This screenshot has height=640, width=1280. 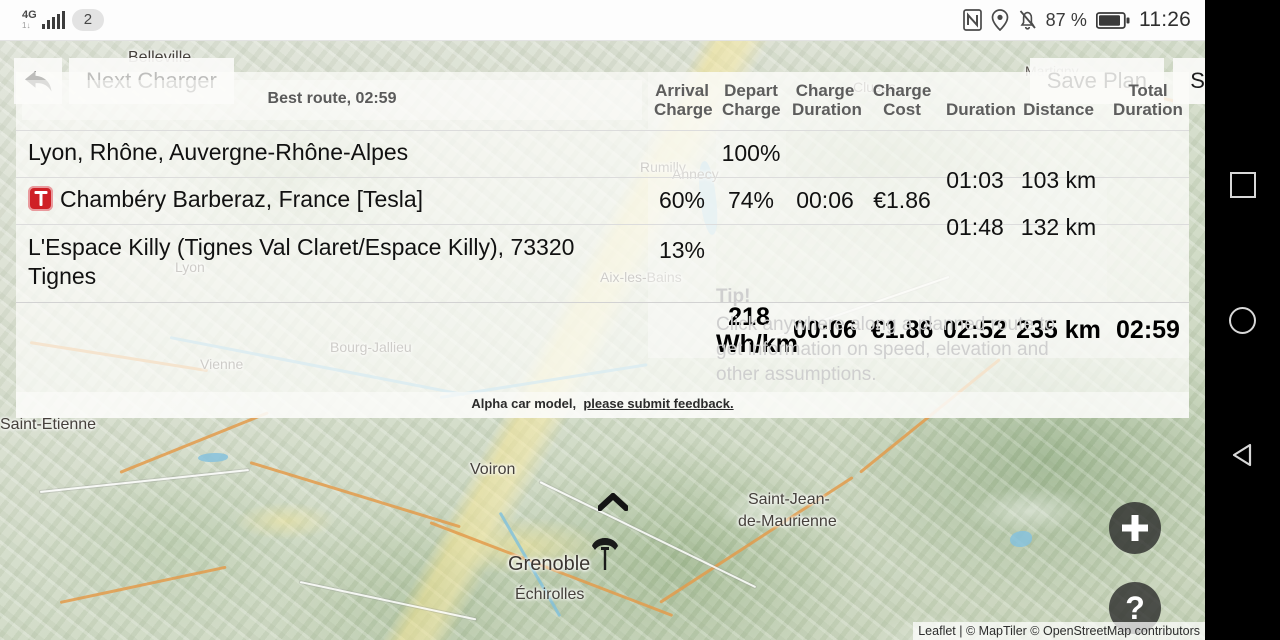 What do you see at coordinates (975, 330) in the screenshot?
I see `totals-duration: 02:52` at bounding box center [975, 330].